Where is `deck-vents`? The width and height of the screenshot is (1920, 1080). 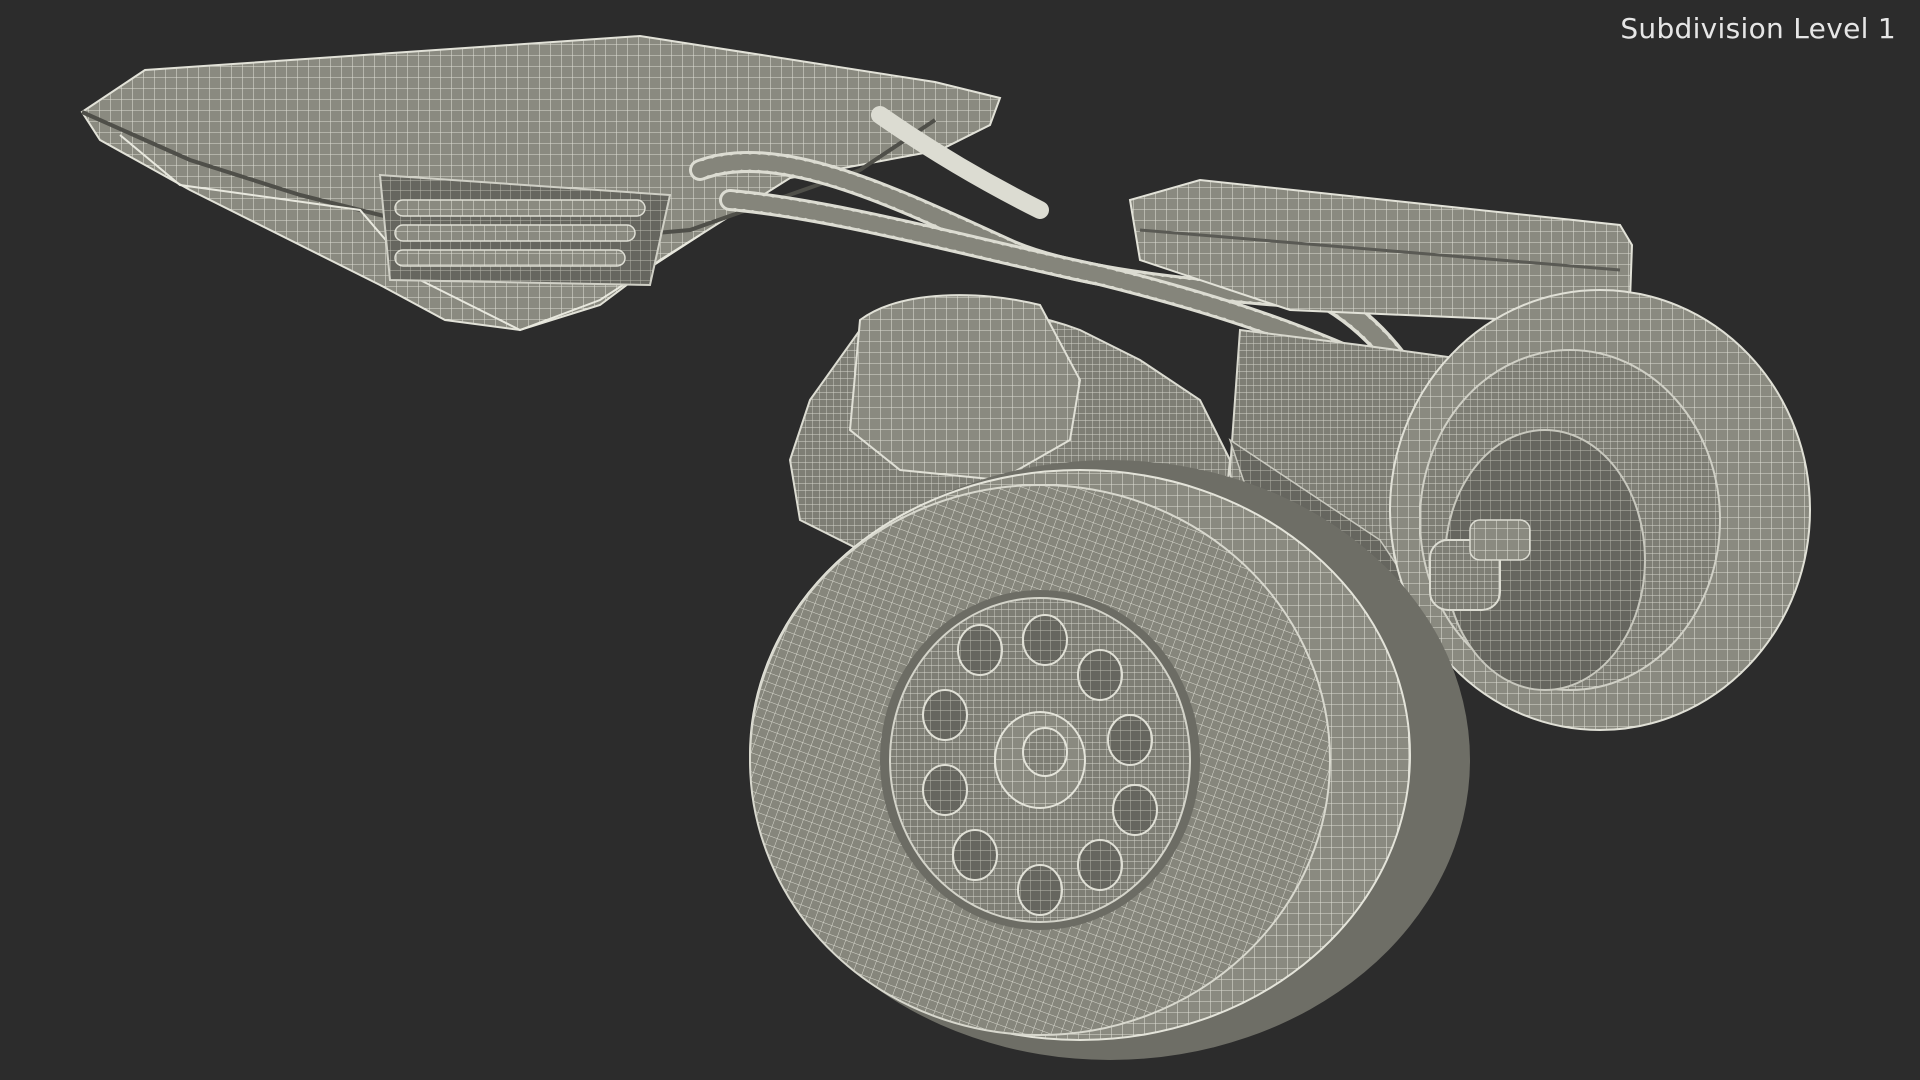 deck-vents is located at coordinates (525, 230).